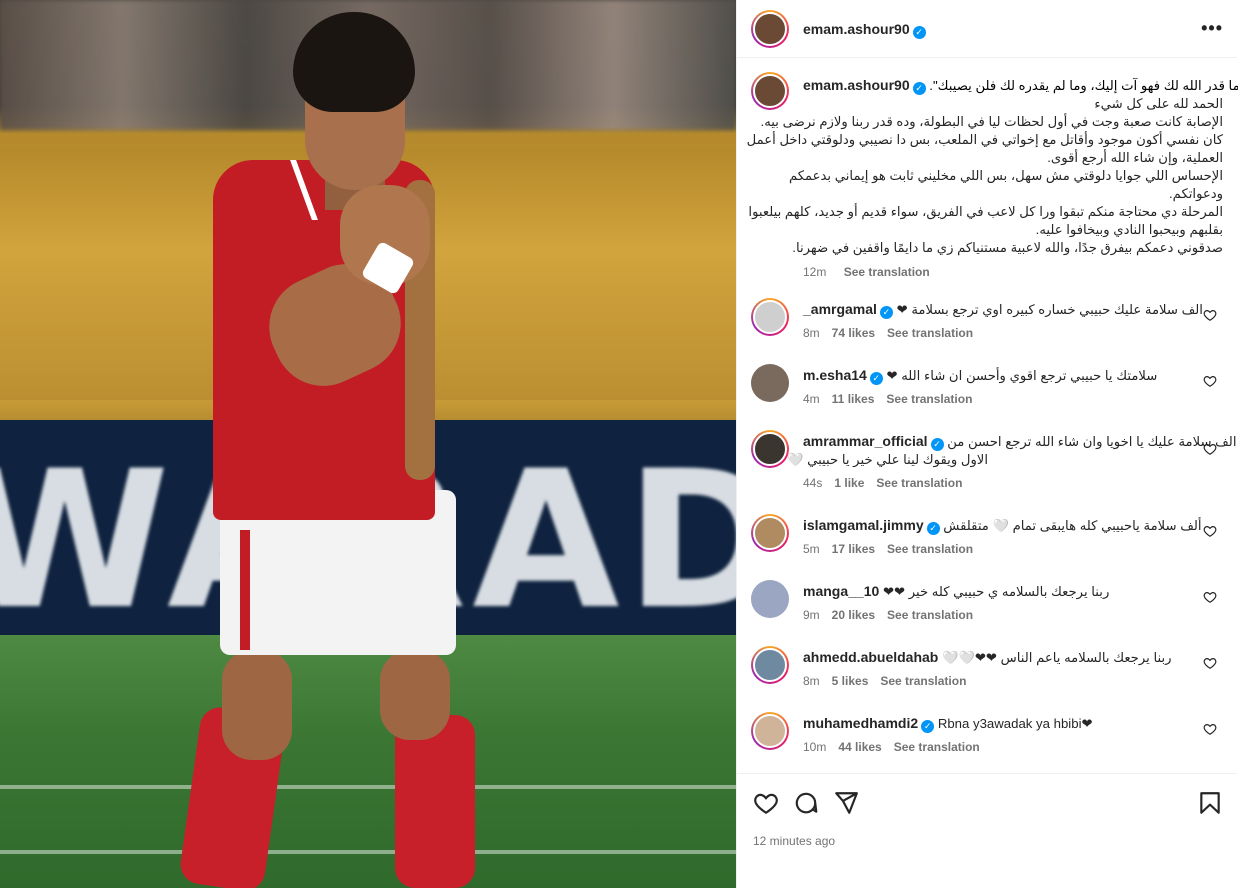  What do you see at coordinates (853, 399) in the screenshot?
I see `comment-likes: 11 likes` at bounding box center [853, 399].